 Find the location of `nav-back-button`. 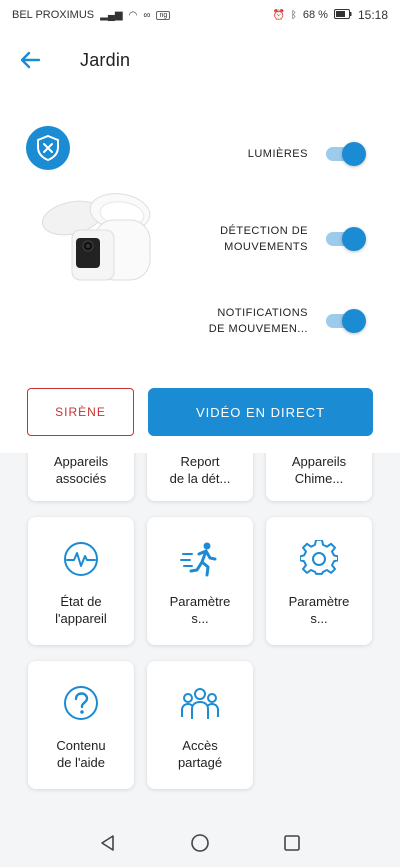

nav-back-button is located at coordinates (108, 843).